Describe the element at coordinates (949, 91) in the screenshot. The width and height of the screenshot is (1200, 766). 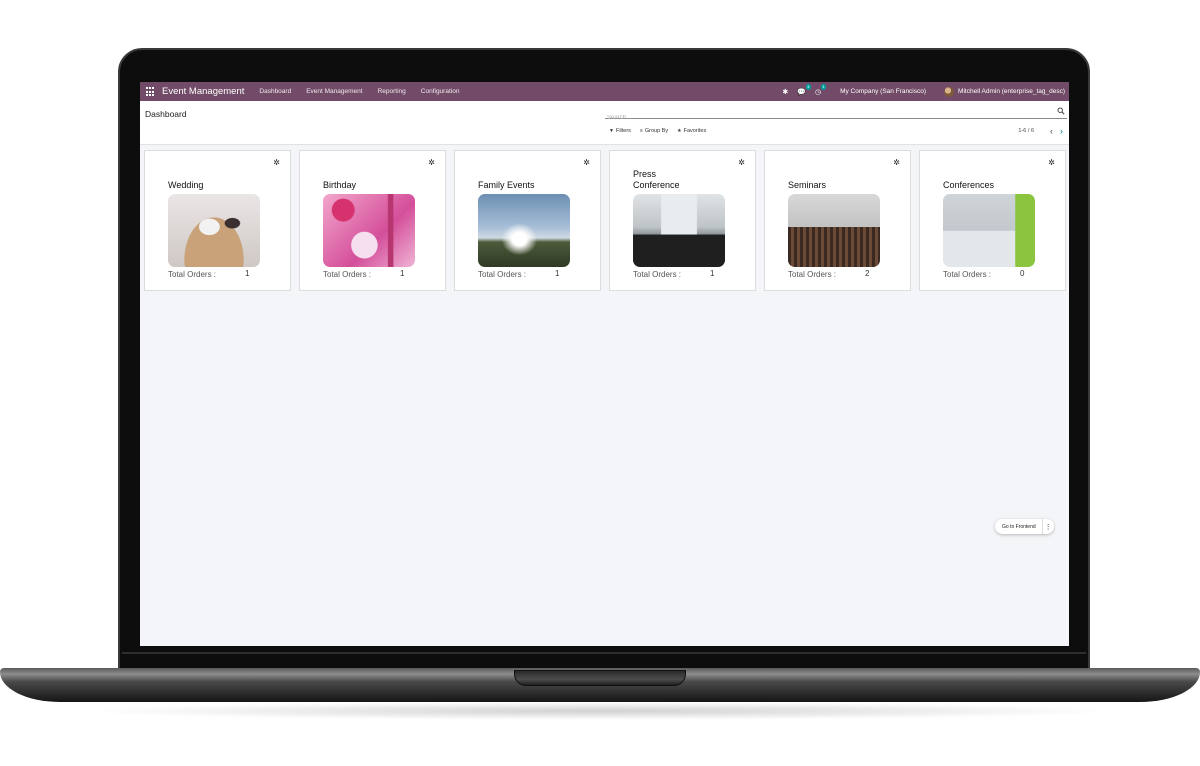
I see `avatar` at that location.